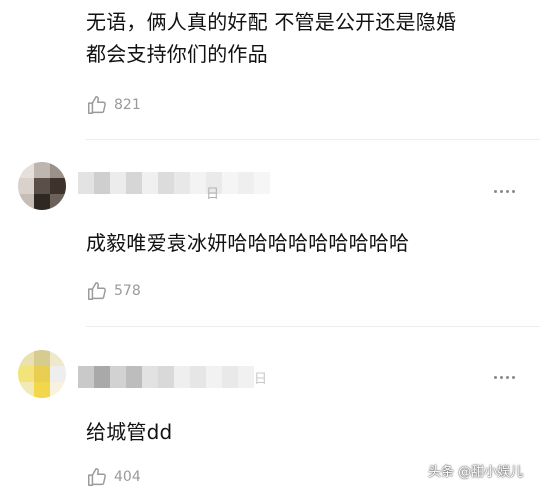 This screenshot has width=540, height=488. I want to click on comment-1-line-1: 无语，俩人真的好配 不管是公开还是隐婚, so click(271, 22).